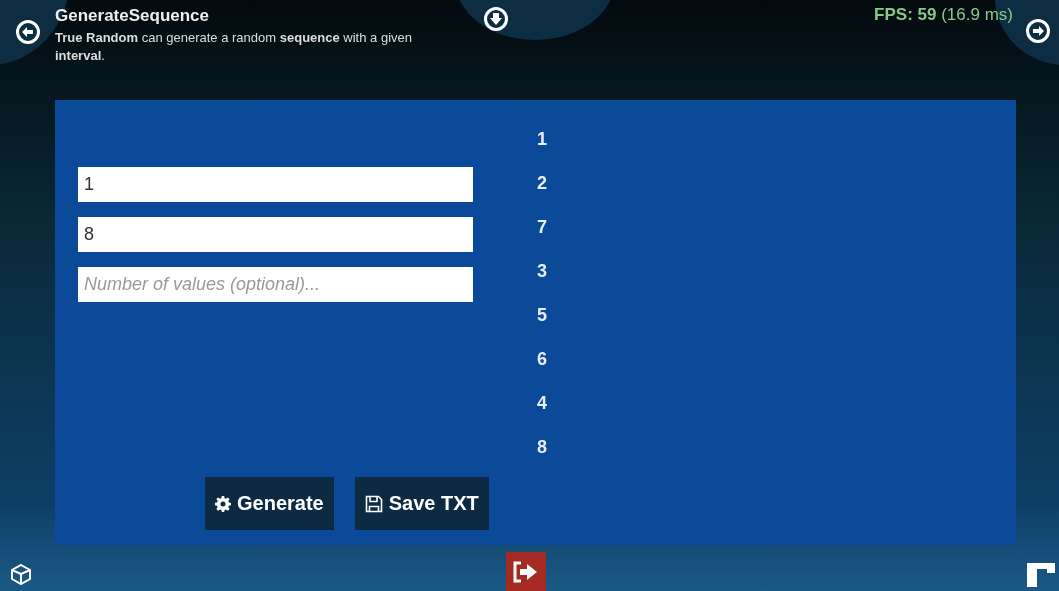  What do you see at coordinates (542, 315) in the screenshot?
I see `result-number: 5` at bounding box center [542, 315].